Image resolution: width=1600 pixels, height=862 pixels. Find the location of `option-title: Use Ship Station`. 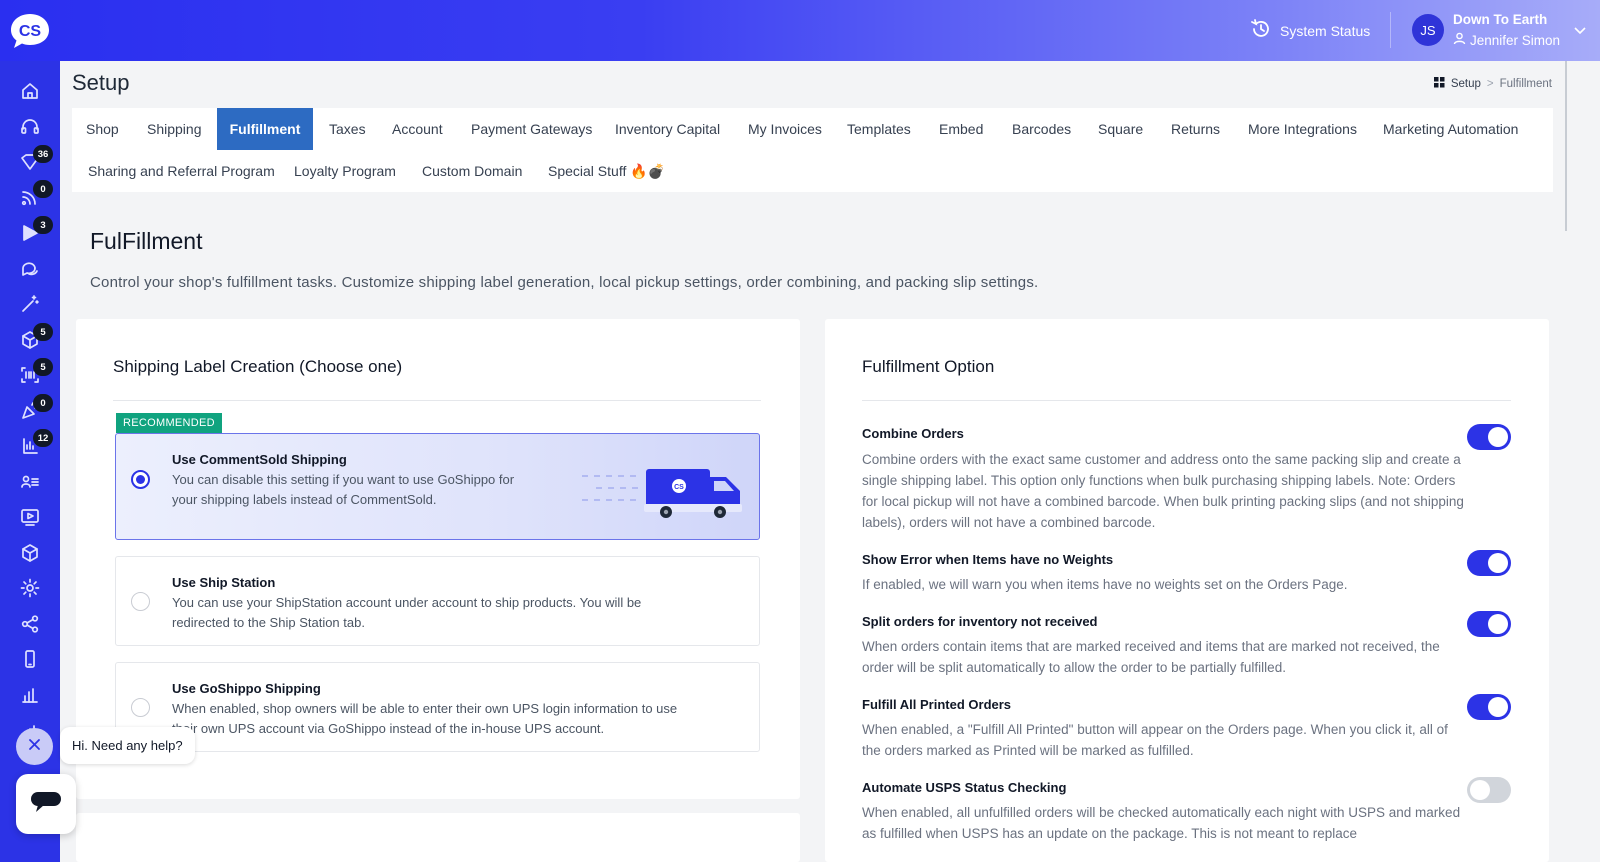

option-title: Use Ship Station is located at coordinates (224, 582).